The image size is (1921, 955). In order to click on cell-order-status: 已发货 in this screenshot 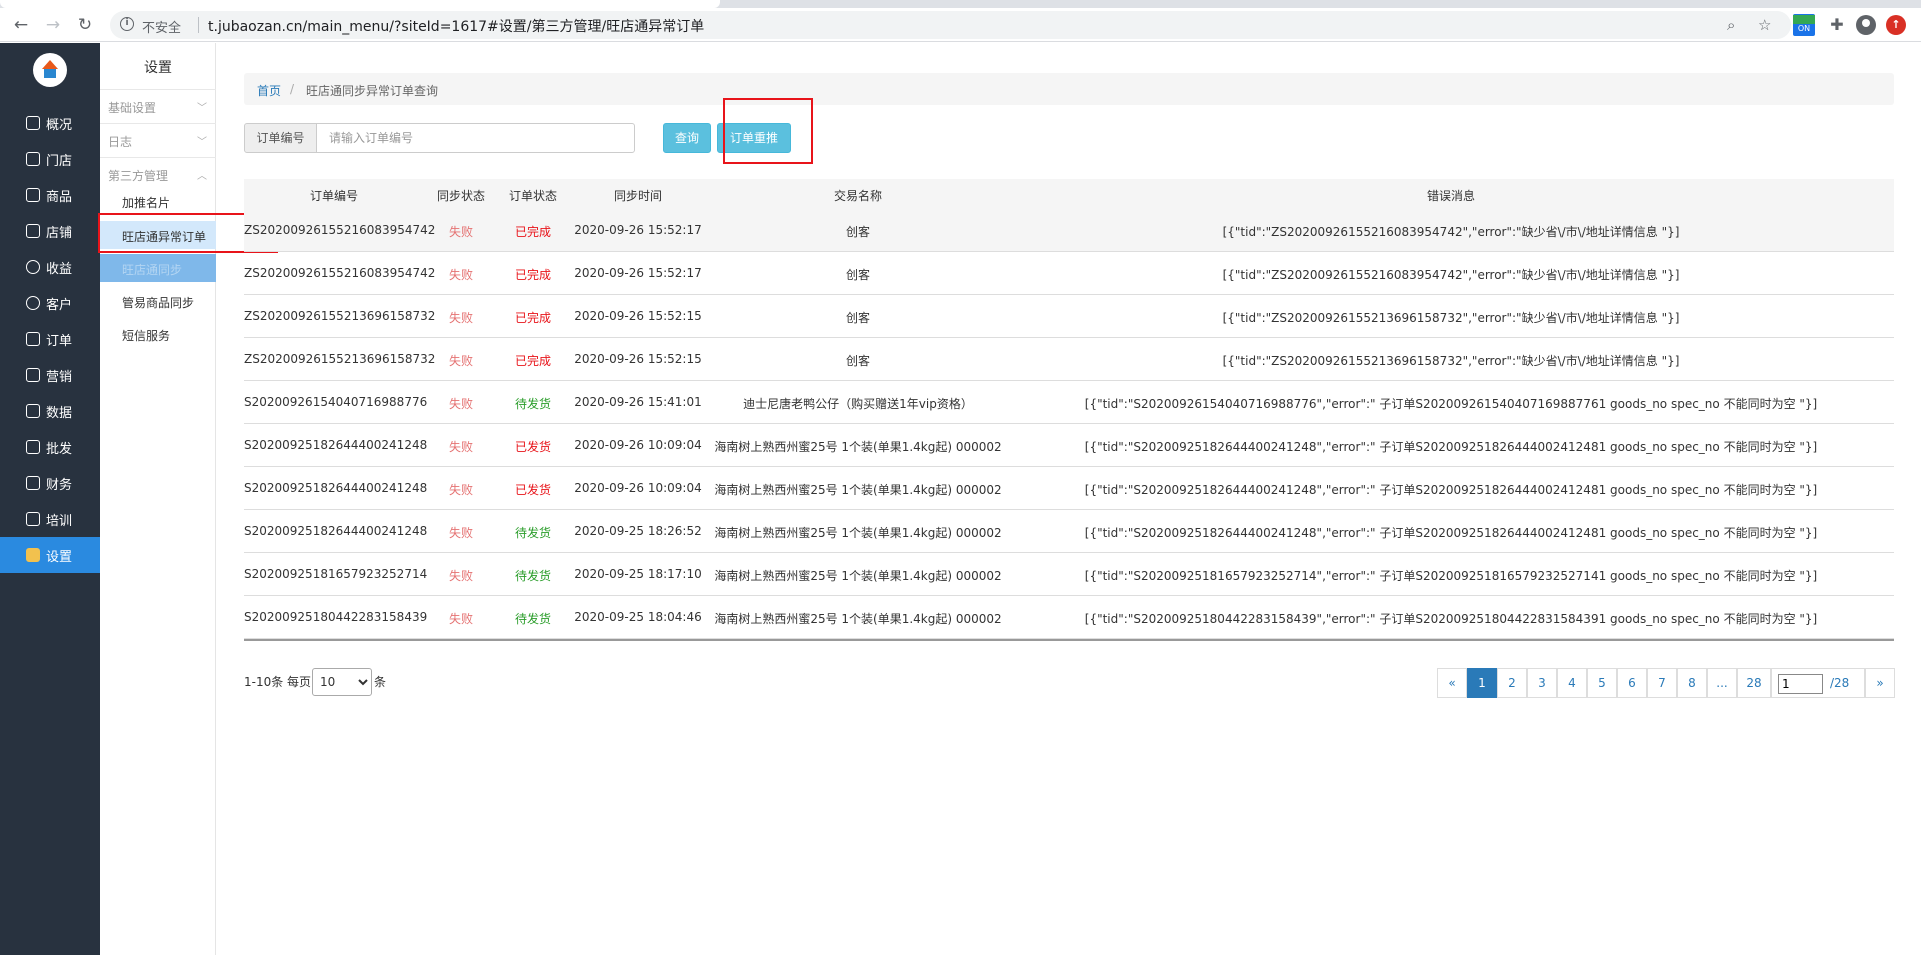, I will do `click(532, 447)`.